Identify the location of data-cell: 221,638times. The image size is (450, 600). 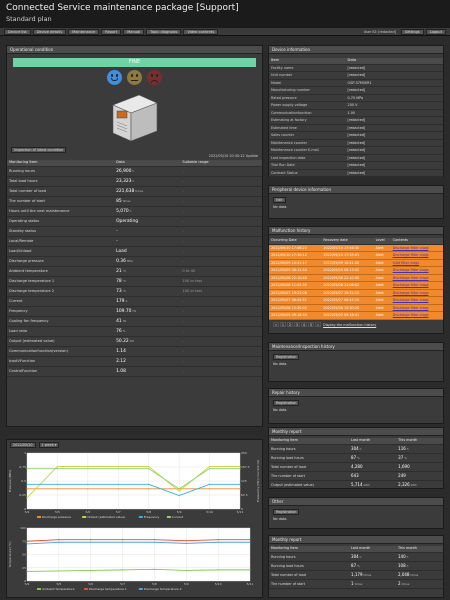
(147, 191).